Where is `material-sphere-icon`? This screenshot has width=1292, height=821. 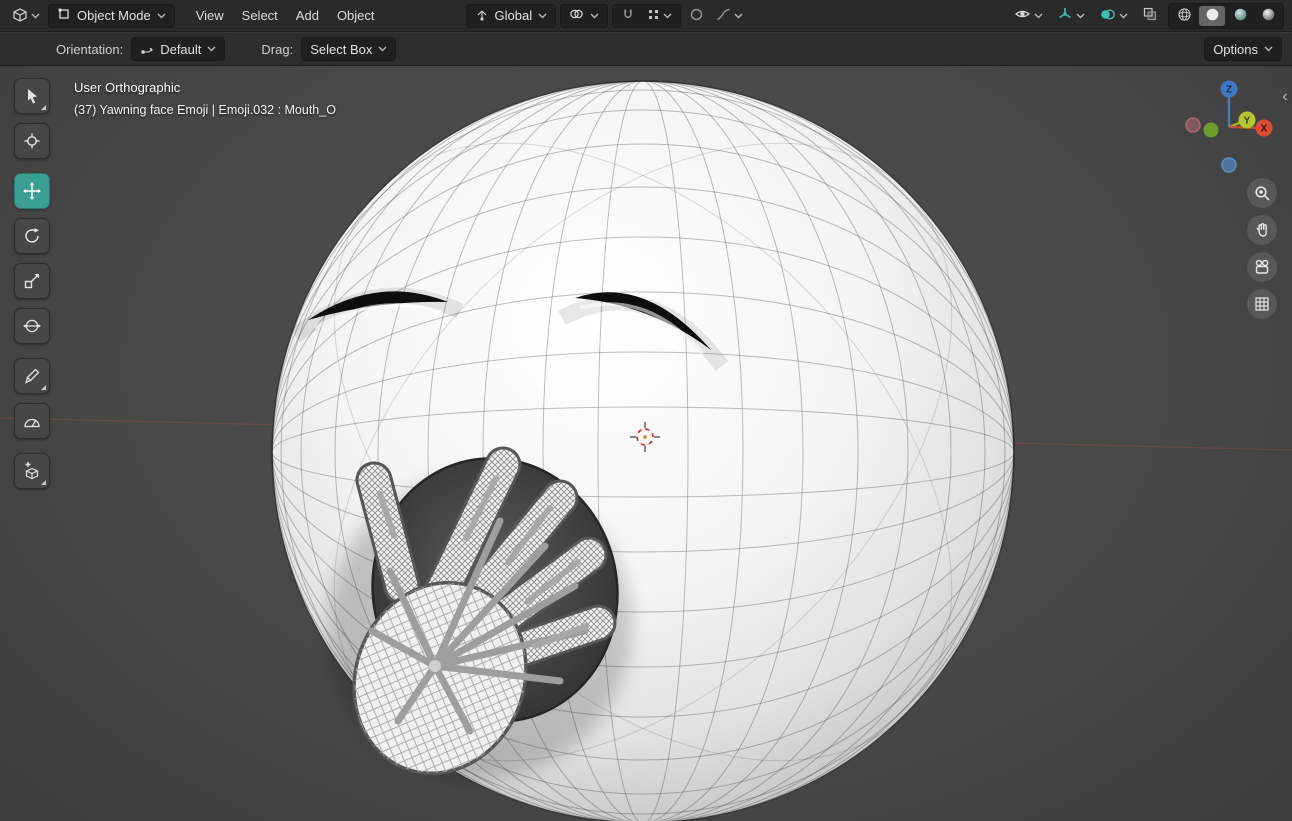
material-sphere-icon is located at coordinates (1240, 16).